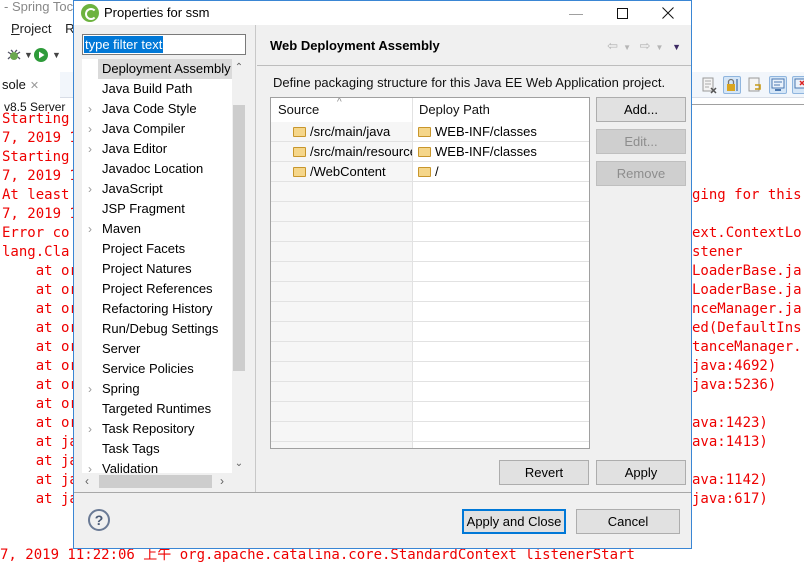 The height and width of the screenshot is (564, 804). What do you see at coordinates (165, 69) in the screenshot?
I see `tree-item: Deployment Assembly` at bounding box center [165, 69].